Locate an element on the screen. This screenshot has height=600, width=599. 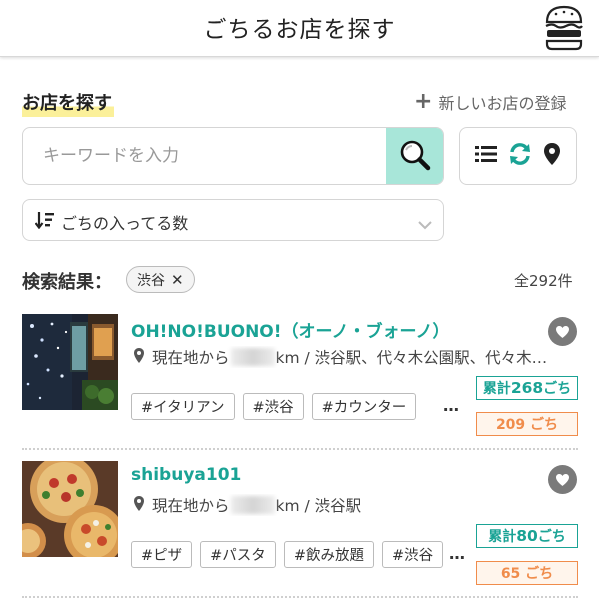
chevron-down-icon is located at coordinates (425, 224).